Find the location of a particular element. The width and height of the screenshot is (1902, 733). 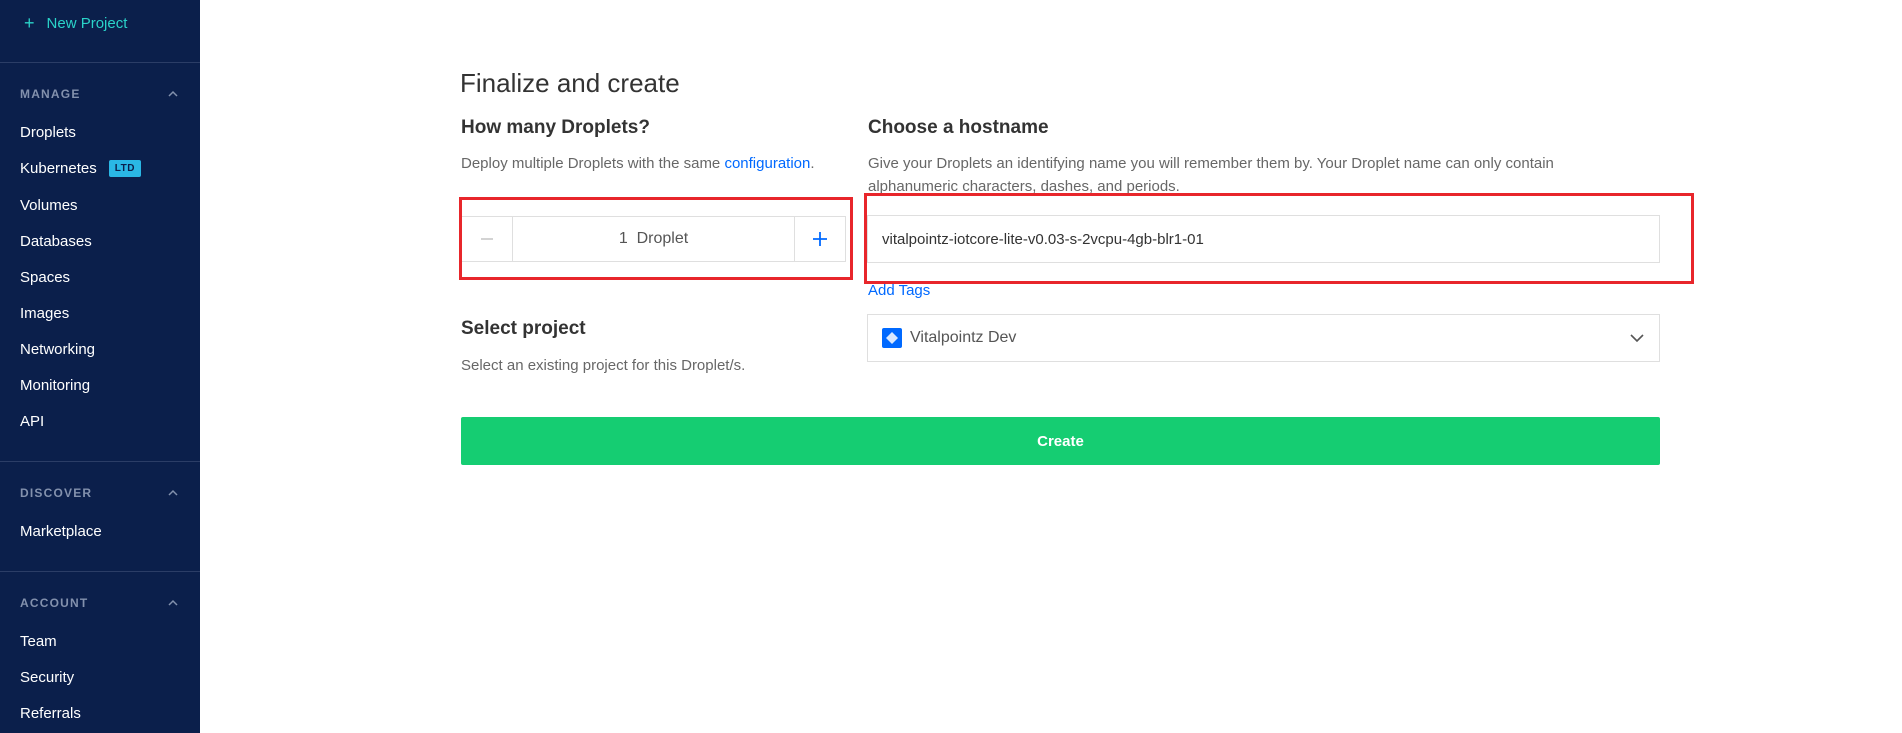

sidebar-item-label: API is located at coordinates (32, 421).